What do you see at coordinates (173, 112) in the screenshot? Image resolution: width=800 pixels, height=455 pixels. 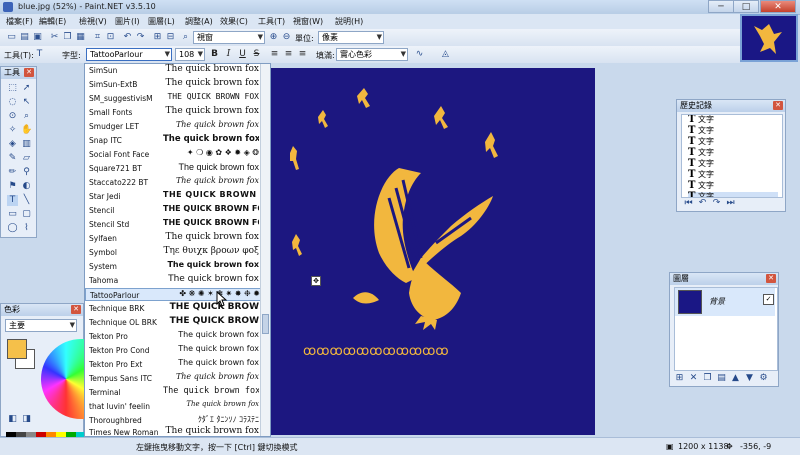 I see `font-item: Small Fonts The quick brown fox` at bounding box center [173, 112].